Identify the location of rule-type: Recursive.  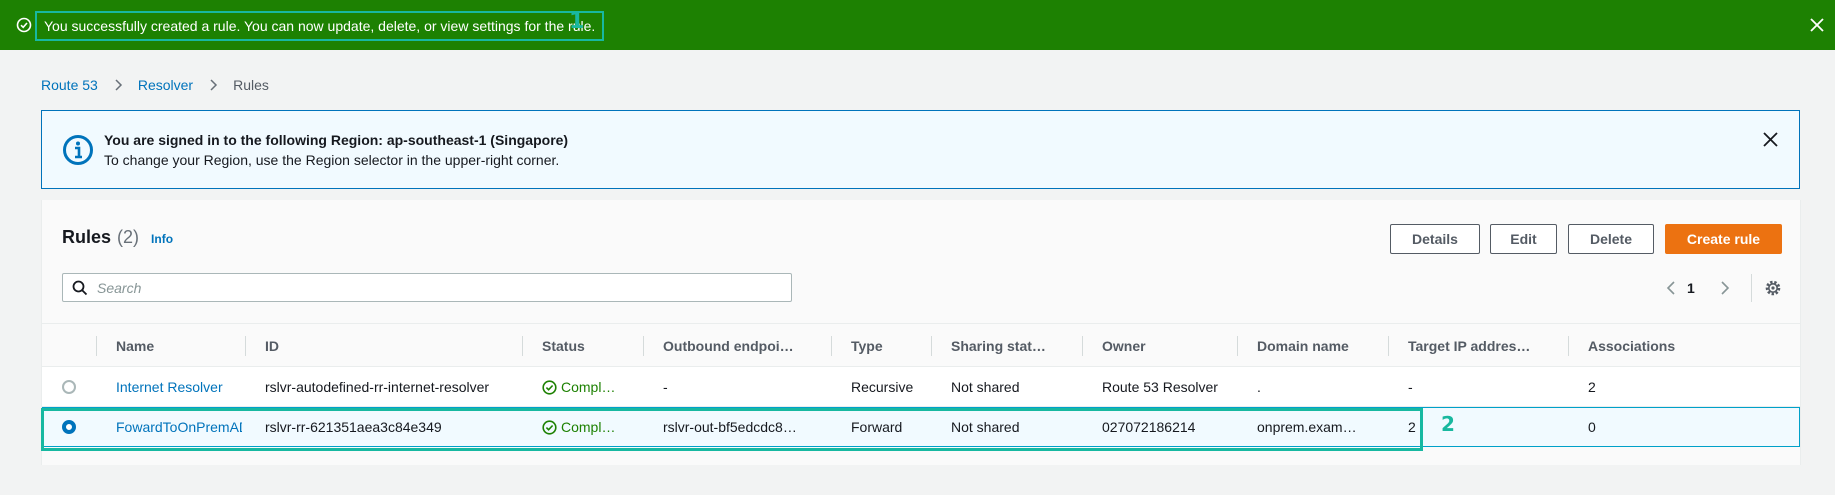
(882, 387).